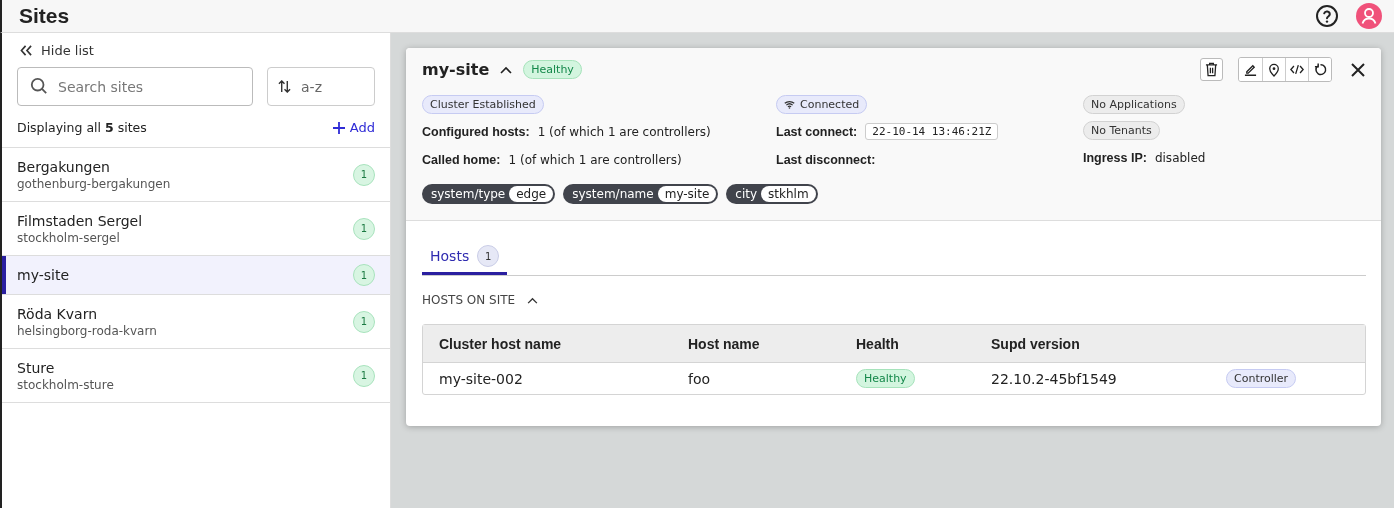 Image resolution: width=1394 pixels, height=508 pixels. I want to click on label-tag: system/name my-site, so click(641, 194).